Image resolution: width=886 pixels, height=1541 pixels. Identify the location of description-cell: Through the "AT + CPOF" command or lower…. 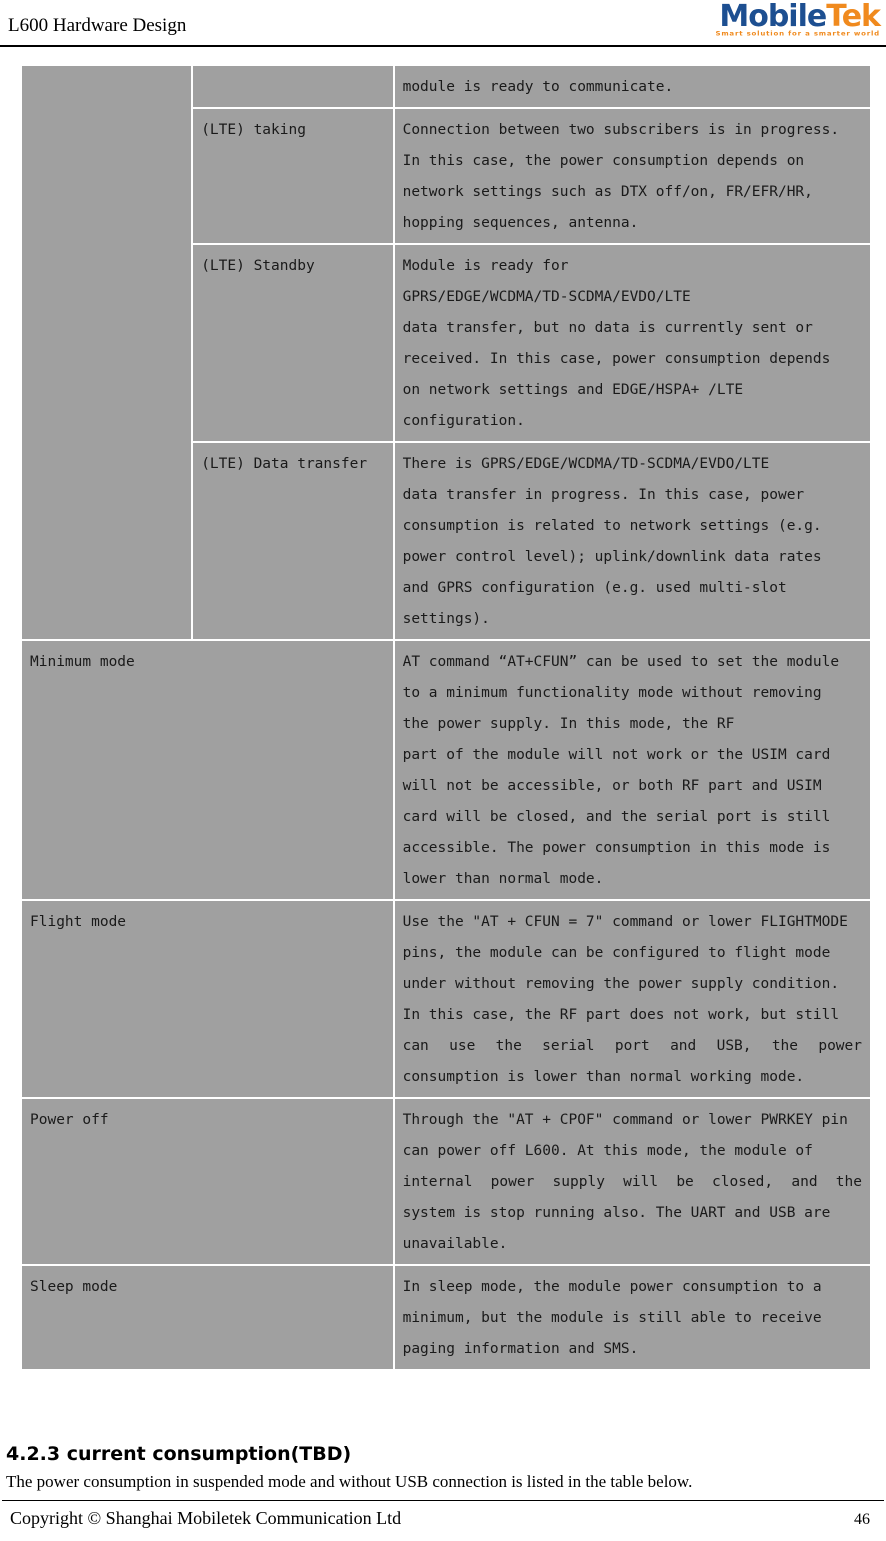
(632, 1181).